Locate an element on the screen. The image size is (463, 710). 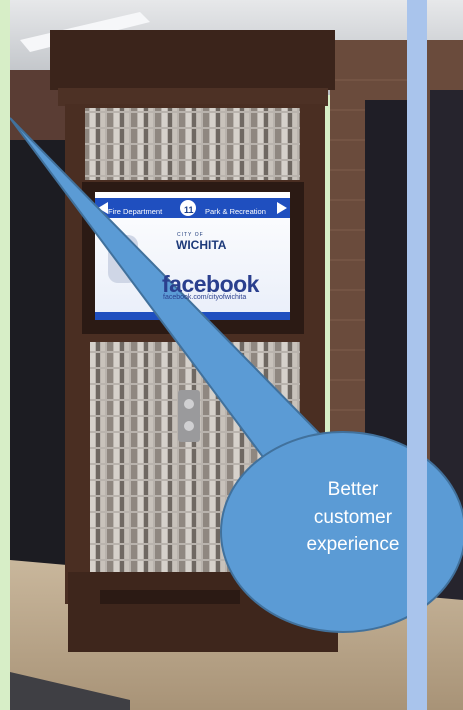
screen-brand: WICHITA is located at coordinates (201, 245).